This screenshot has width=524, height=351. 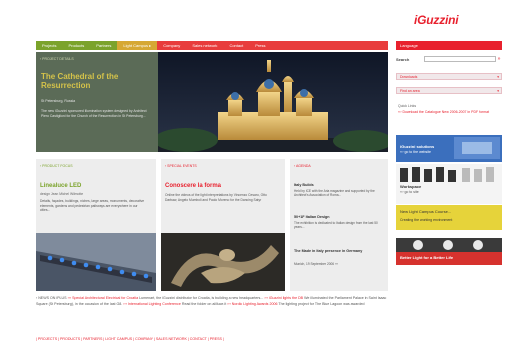 What do you see at coordinates (62, 194) in the screenshot?
I see `product-designer: design Jean Michel Wilmotte` at bounding box center [62, 194].